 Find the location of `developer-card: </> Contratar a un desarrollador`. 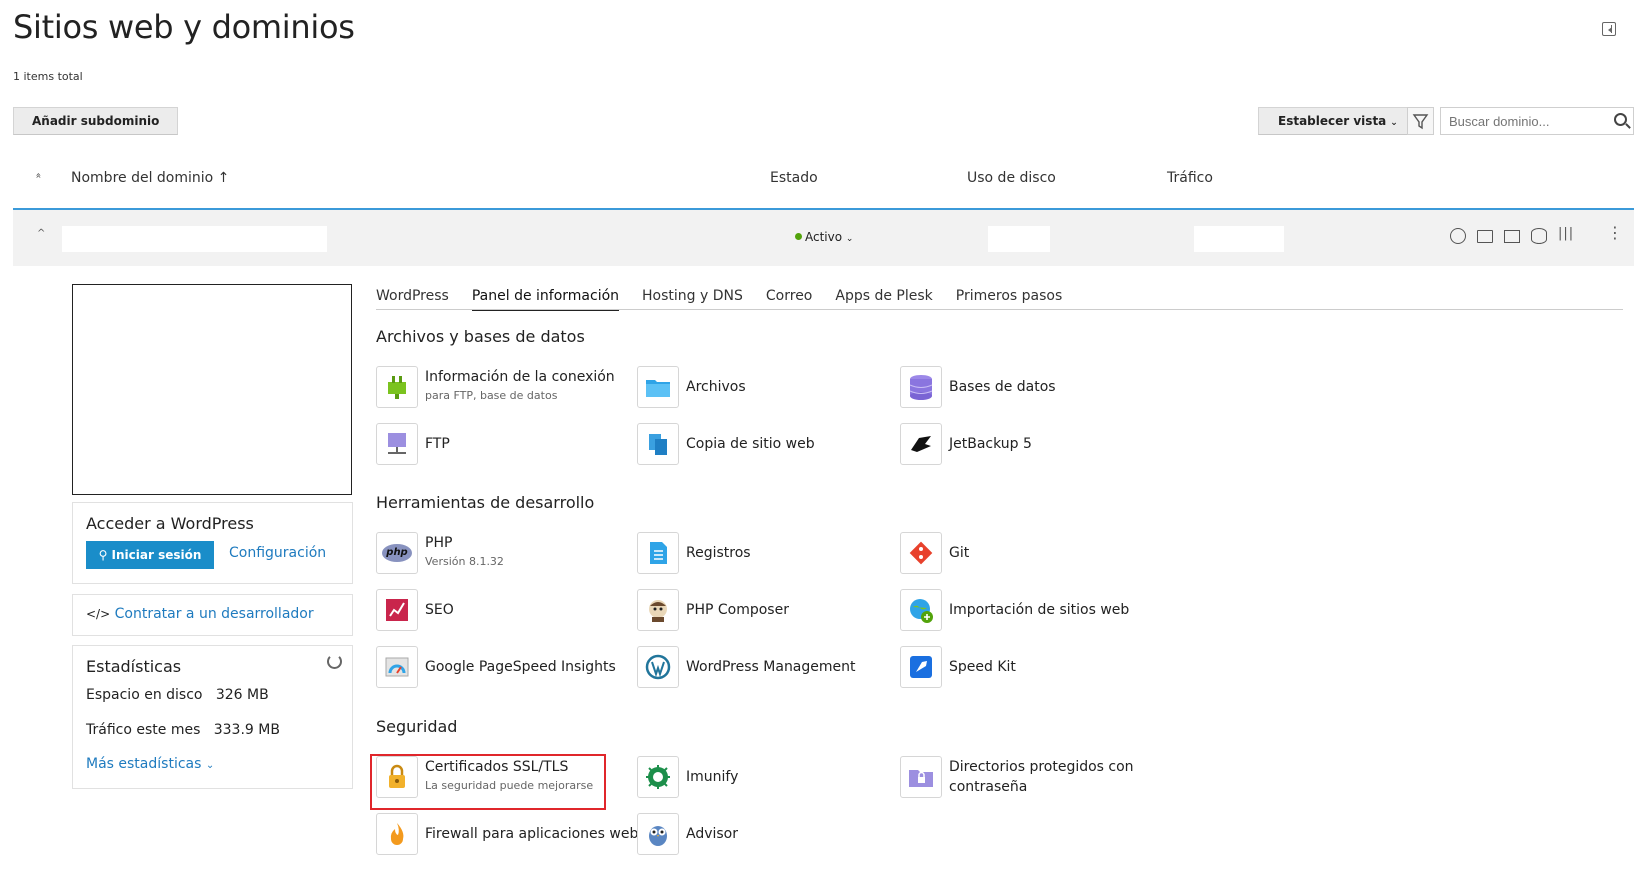

developer-card: </> Contratar a un desarrollador is located at coordinates (212, 615).